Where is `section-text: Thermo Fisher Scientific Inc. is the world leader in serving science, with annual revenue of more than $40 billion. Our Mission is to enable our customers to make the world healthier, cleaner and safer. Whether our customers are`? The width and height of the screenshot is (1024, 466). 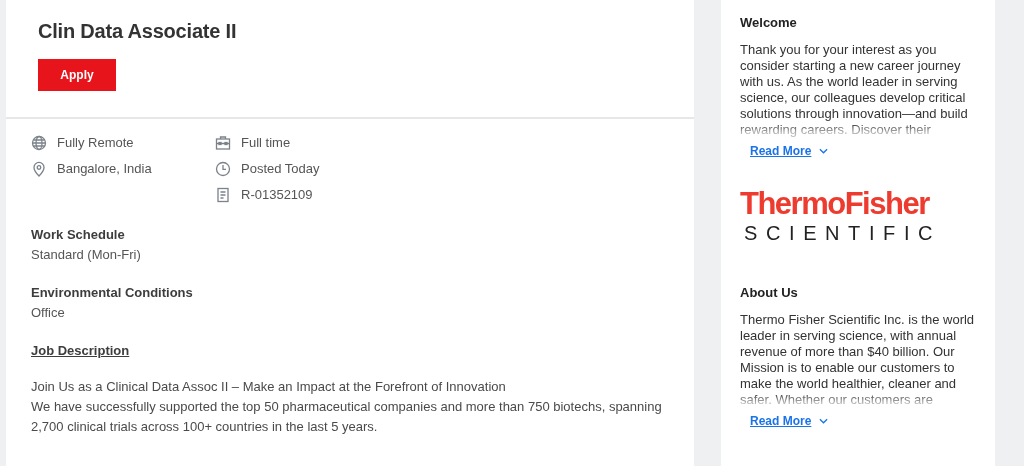 section-text: Thermo Fisher Scientific Inc. is the world leader in serving science, with annual revenue of more than $40 billion. Our Mission is to enable our customers to make the world healthier, cleaner and safer. Whether our customers are is located at coordinates (857, 360).